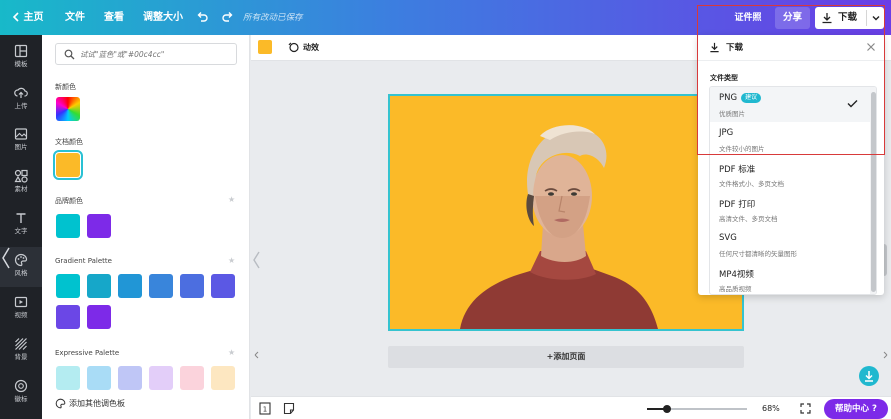 The width and height of the screenshot is (891, 419). I want to click on template-icon, so click(21, 51).